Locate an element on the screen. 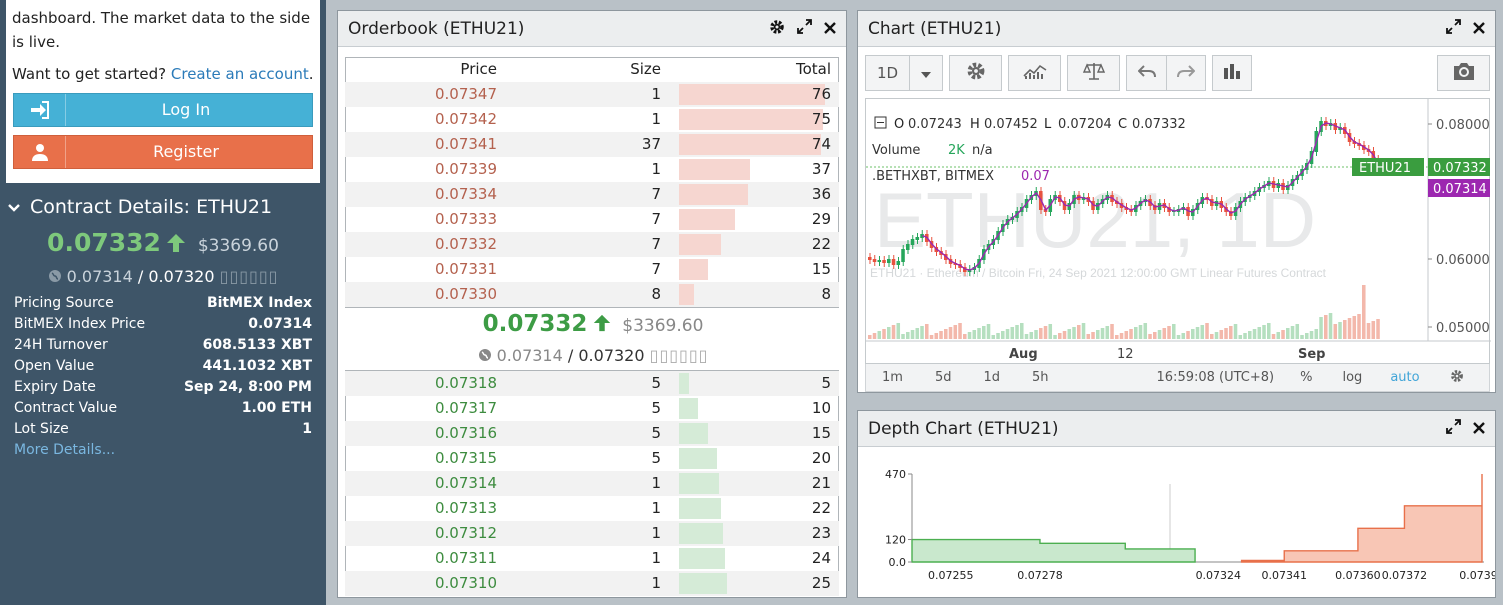 The width and height of the screenshot is (1503, 605). mid-price: 0.07332 is located at coordinates (535, 324).